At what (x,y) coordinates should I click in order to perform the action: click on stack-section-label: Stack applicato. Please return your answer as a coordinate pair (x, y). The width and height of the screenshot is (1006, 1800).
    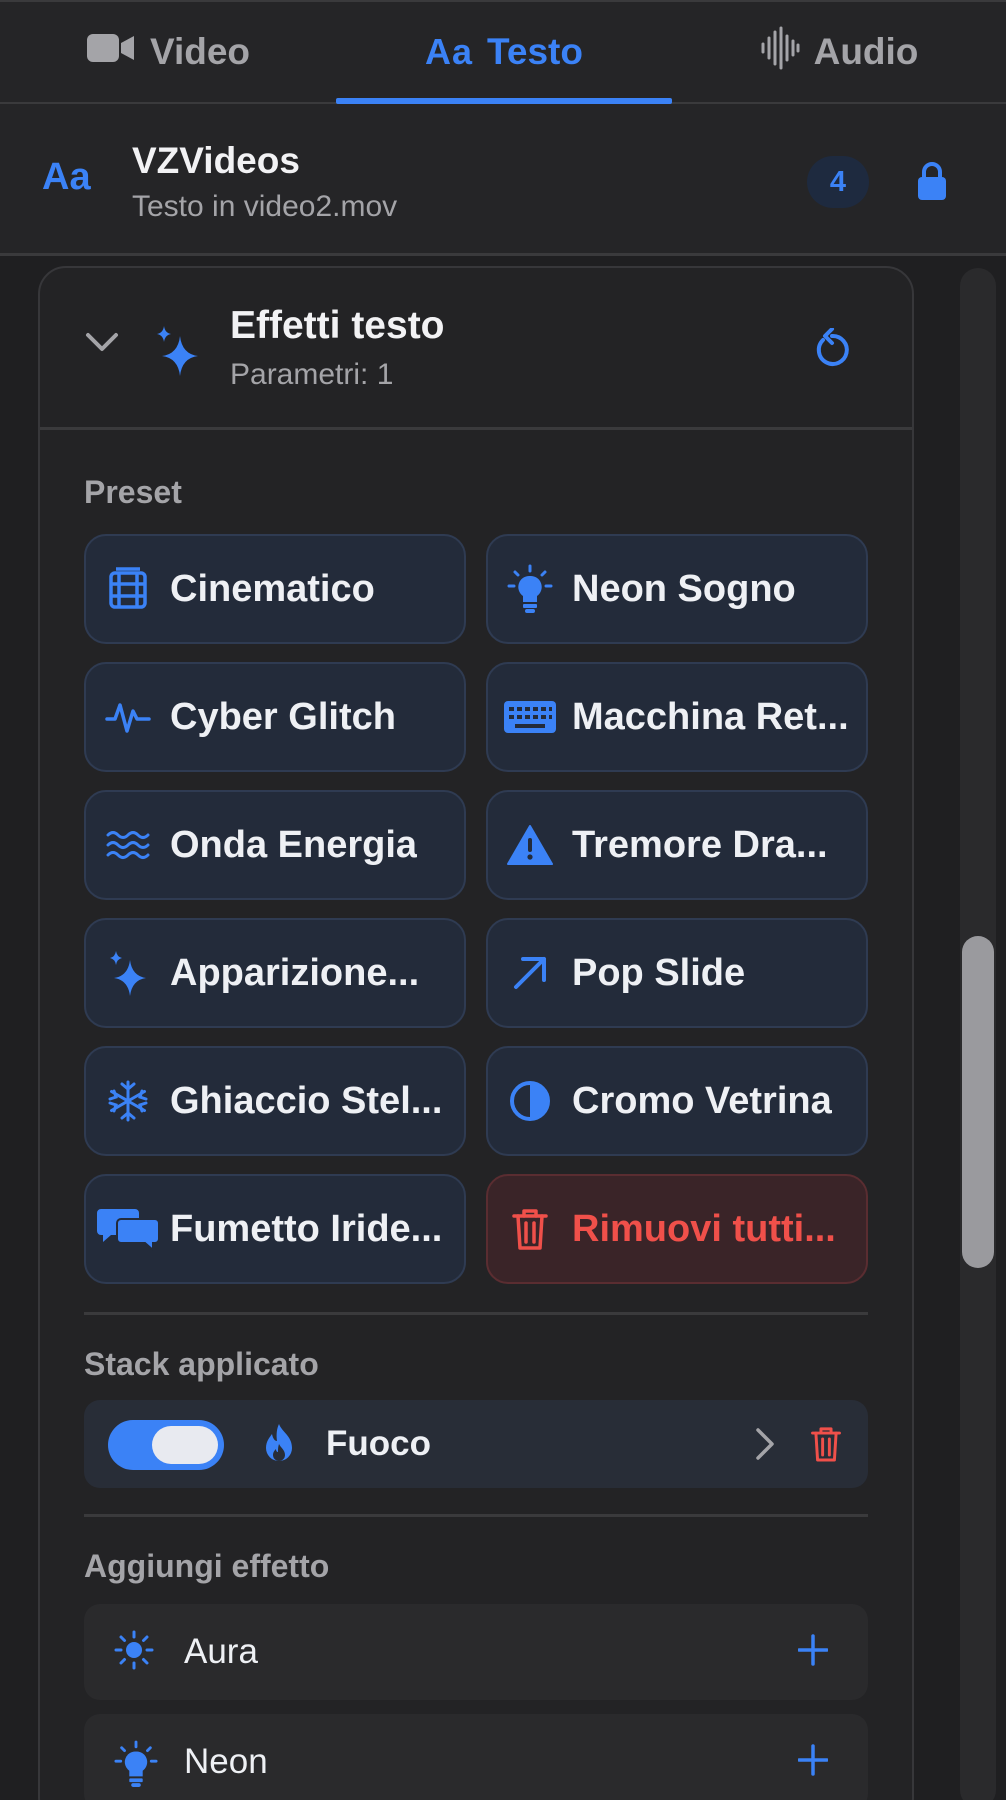
    Looking at the image, I should click on (201, 1364).